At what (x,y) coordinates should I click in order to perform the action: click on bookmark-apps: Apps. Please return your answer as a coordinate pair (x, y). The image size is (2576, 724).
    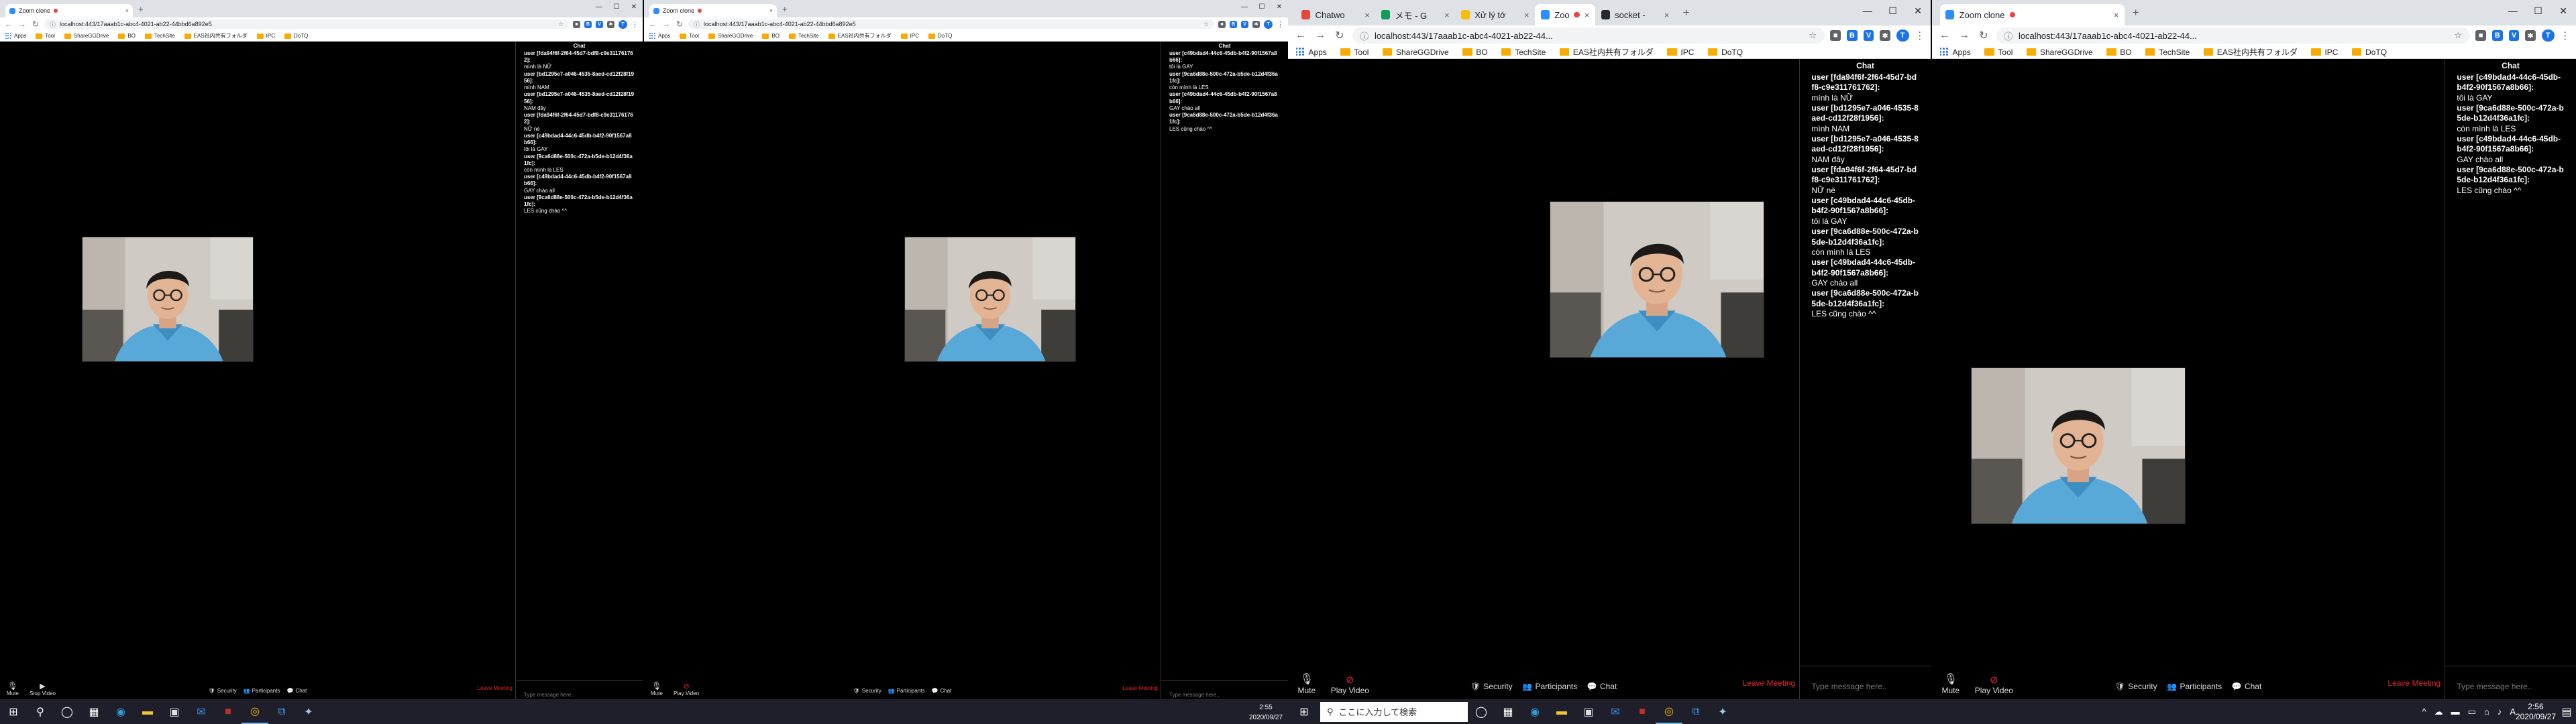
    Looking at the image, I should click on (659, 36).